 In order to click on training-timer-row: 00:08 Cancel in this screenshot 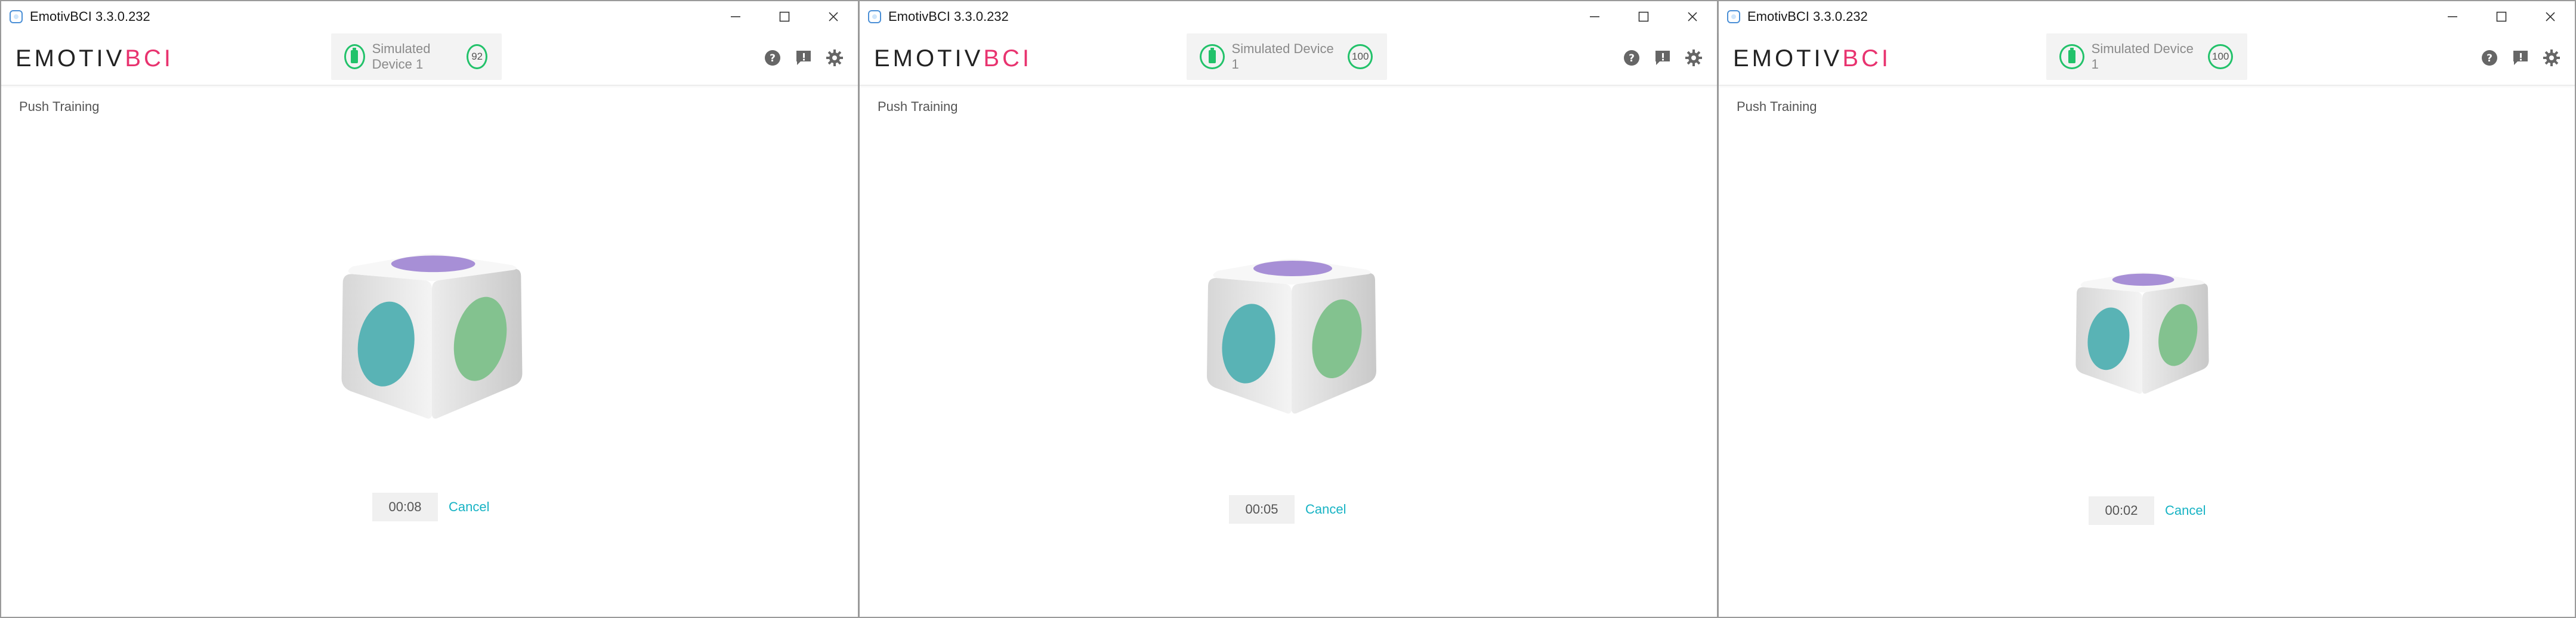, I will do `click(430, 507)`.